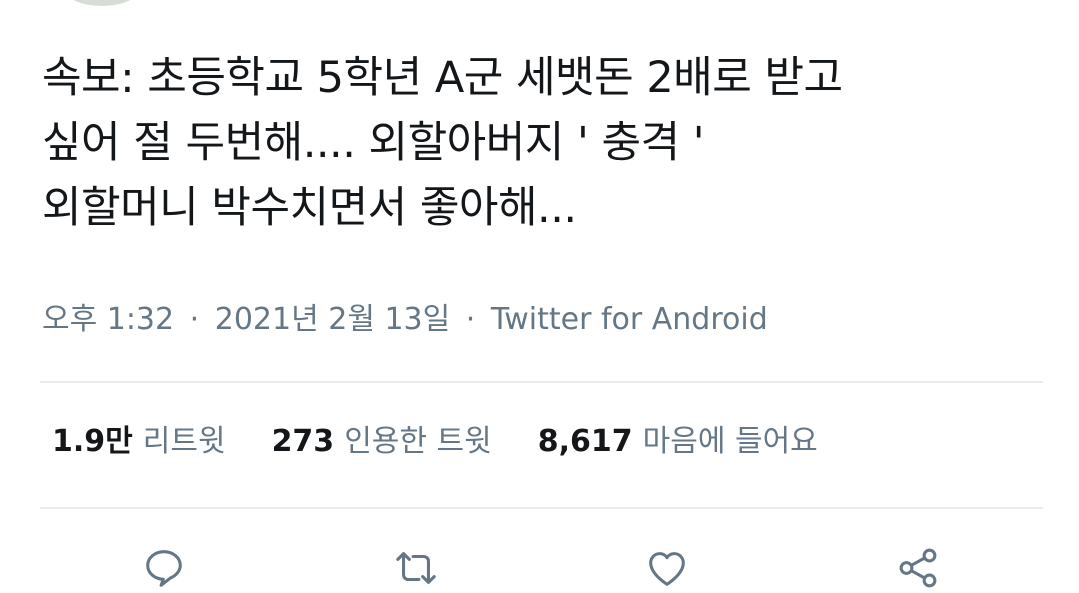 This screenshot has width=1079, height=593. I want to click on tweet-time: 오후 1:32, so click(108, 319).